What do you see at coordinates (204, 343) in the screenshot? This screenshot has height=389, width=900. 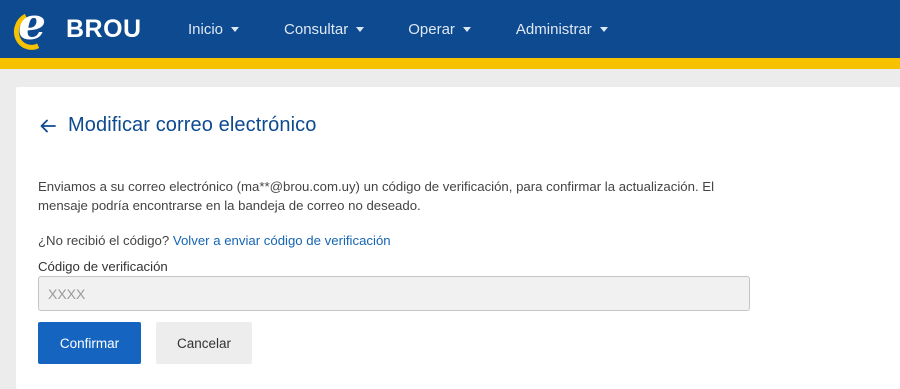 I see `cancel-button: Cancelar` at bounding box center [204, 343].